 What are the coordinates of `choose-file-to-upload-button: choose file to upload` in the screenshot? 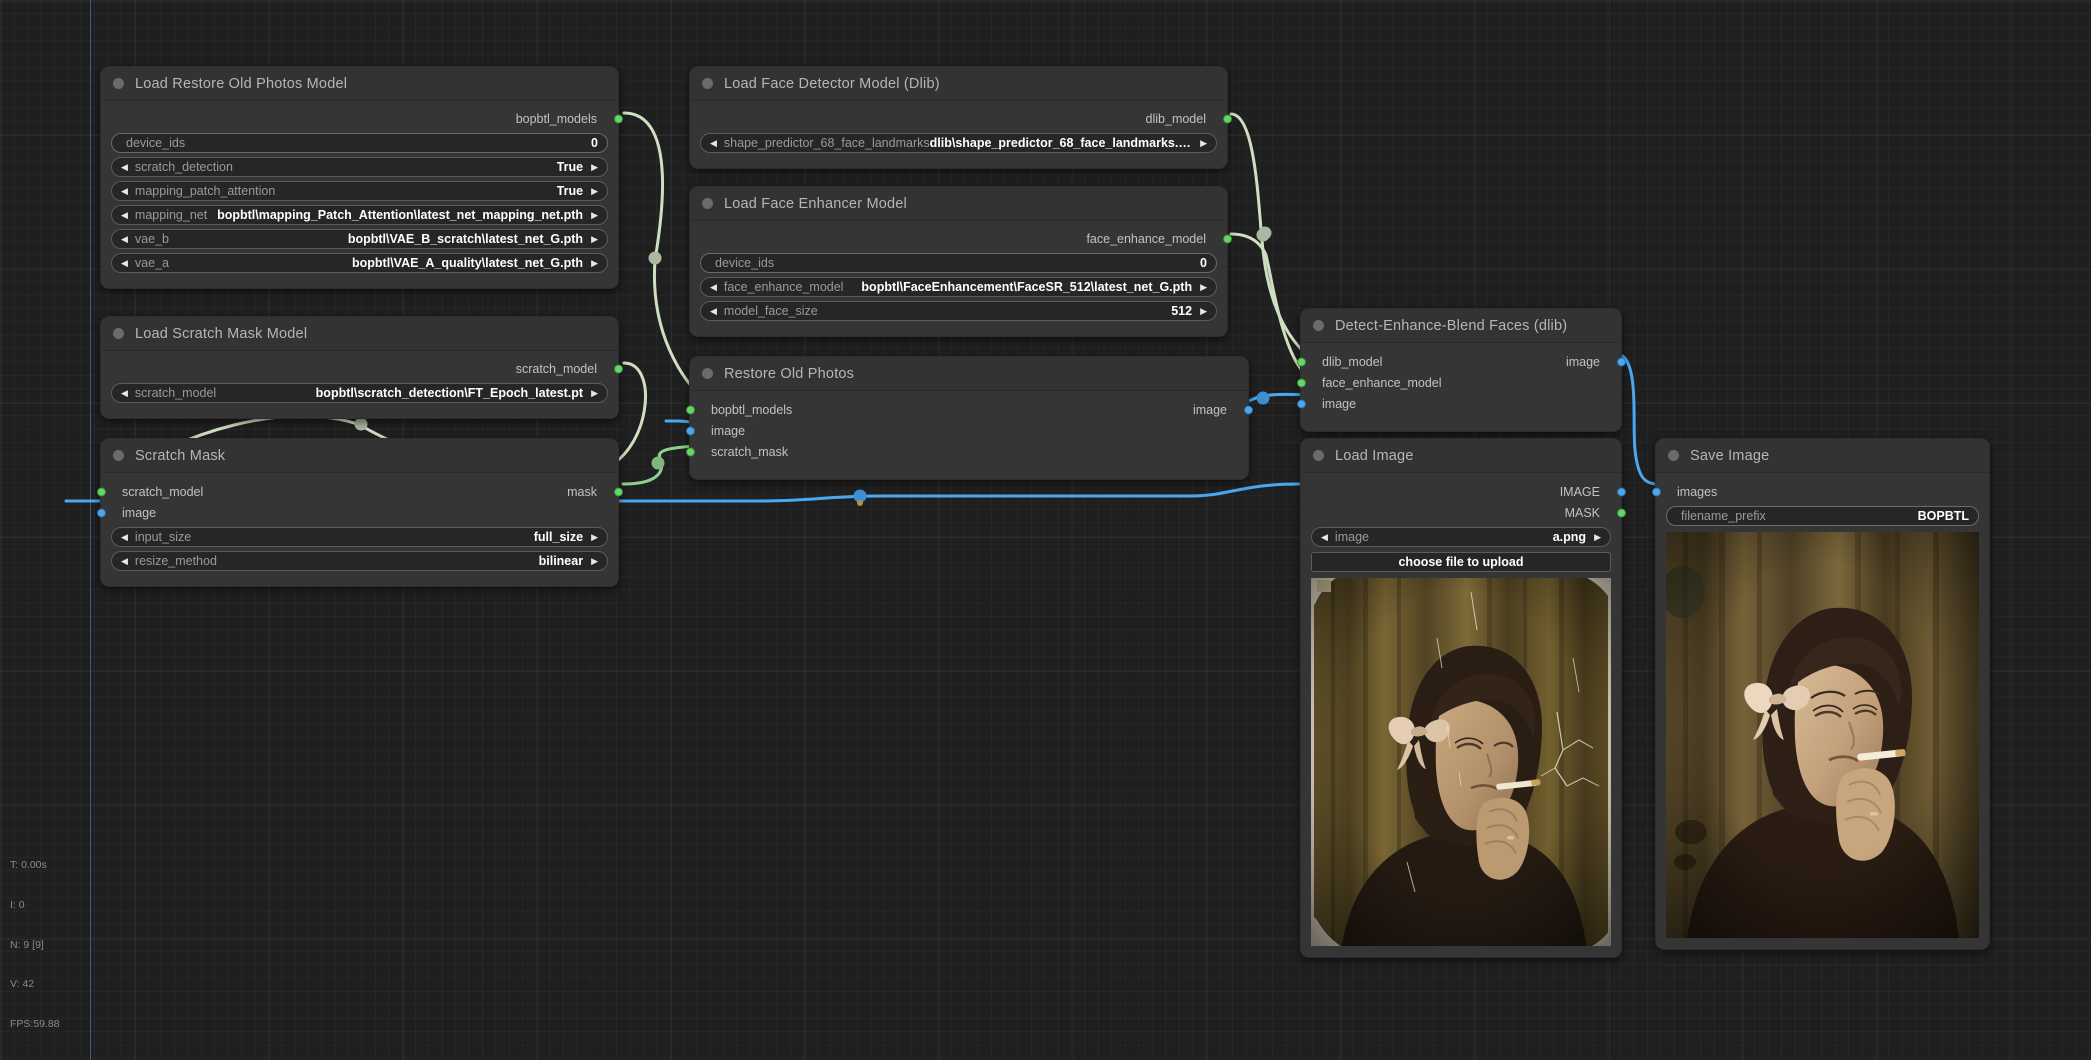 It's located at (1461, 562).